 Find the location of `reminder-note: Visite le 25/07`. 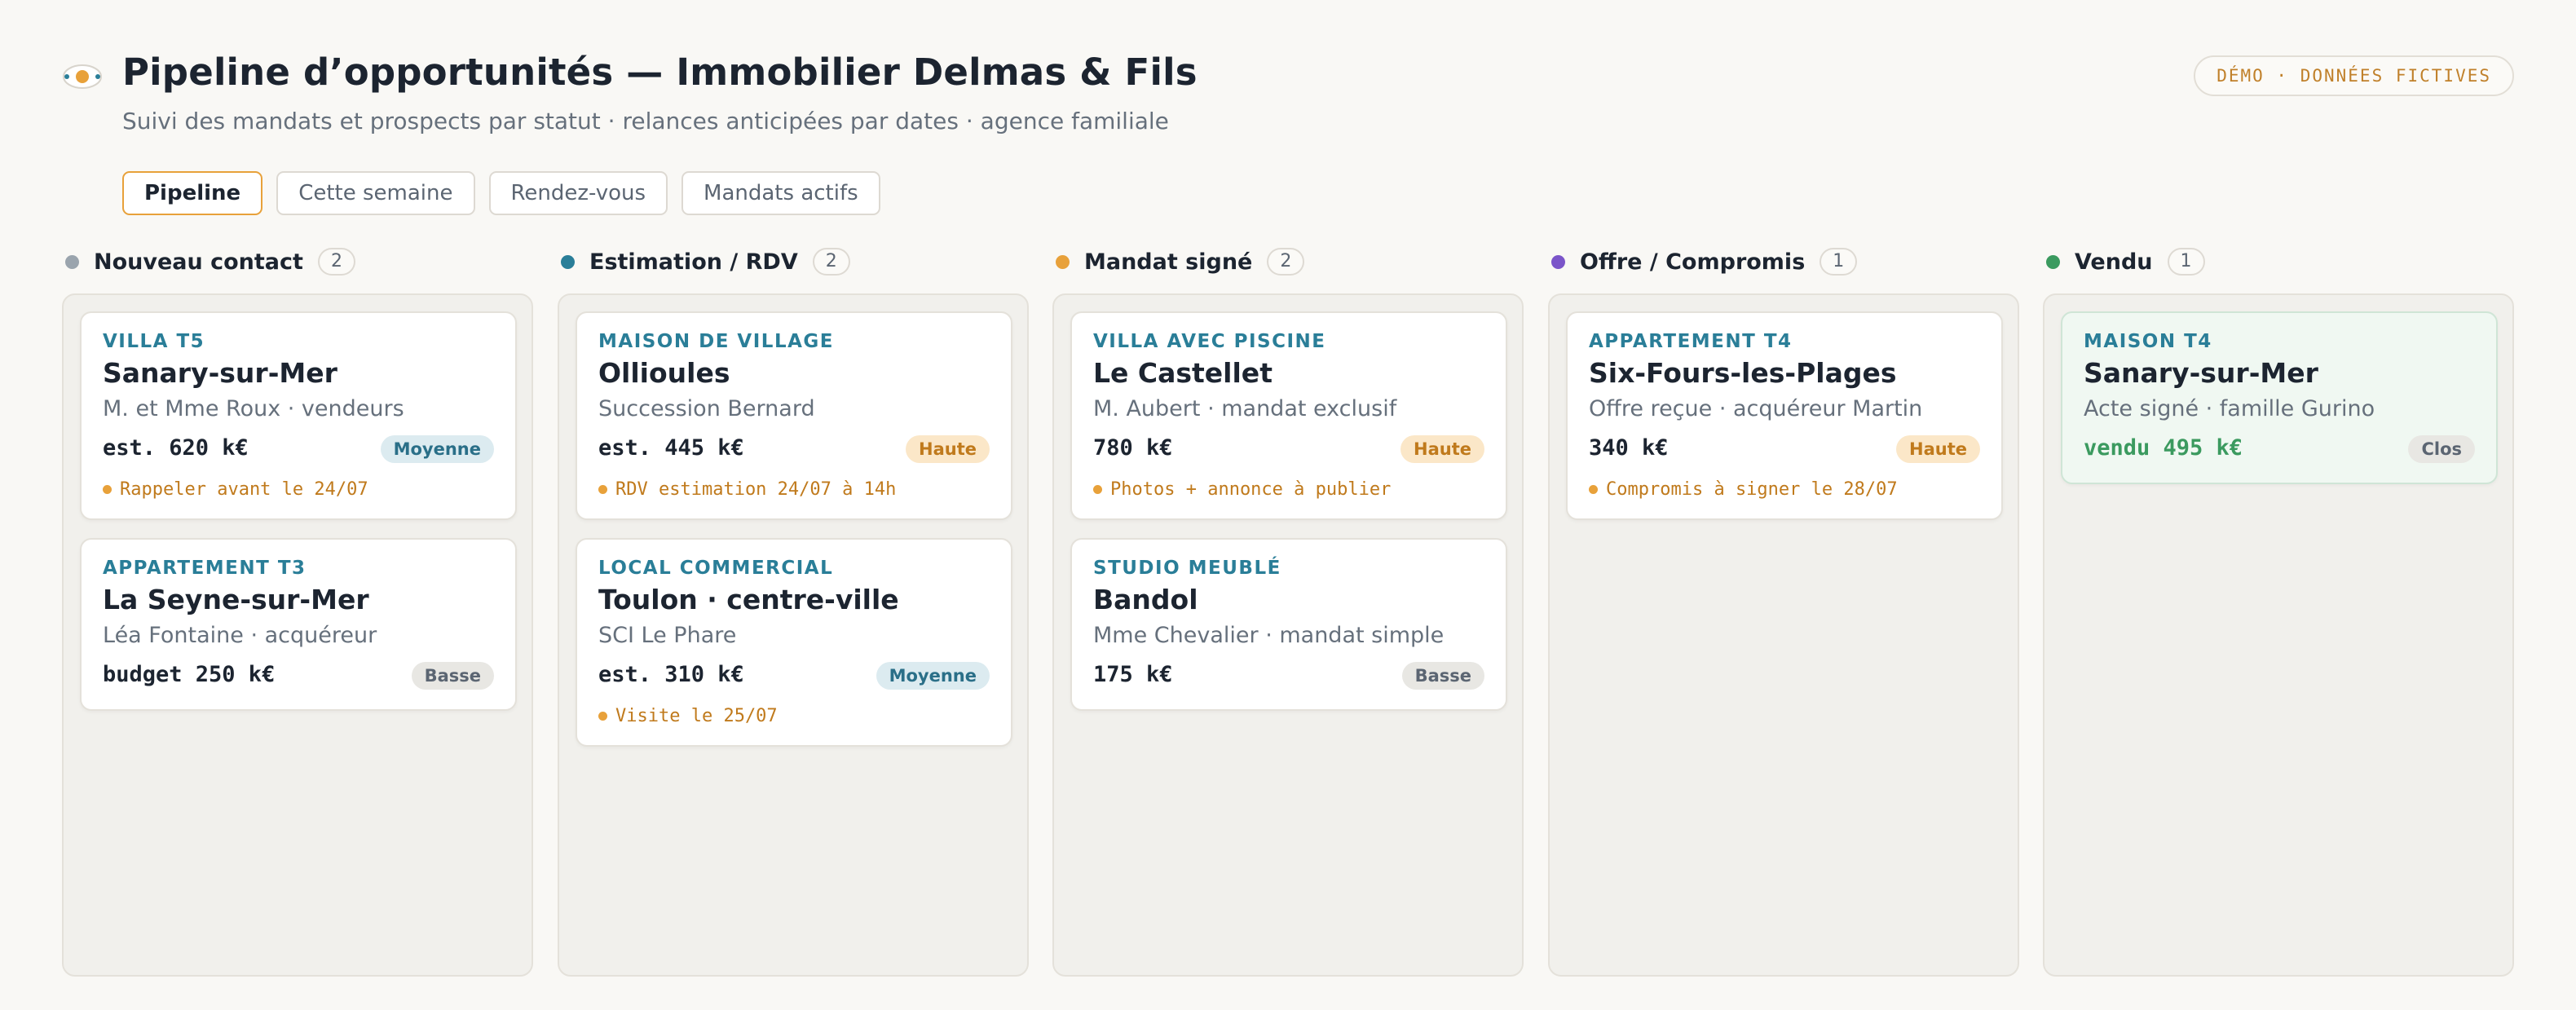

reminder-note: Visite le 25/07 is located at coordinates (688, 716).